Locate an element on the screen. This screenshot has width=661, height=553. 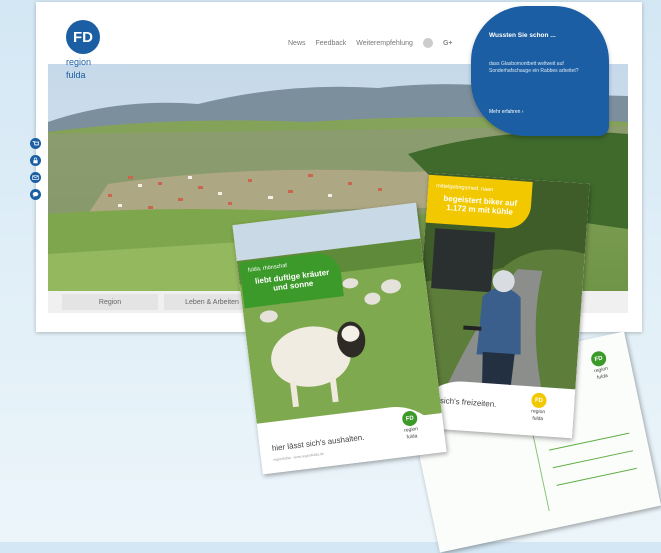
biker-logo-badge: FD is located at coordinates (538, 400).